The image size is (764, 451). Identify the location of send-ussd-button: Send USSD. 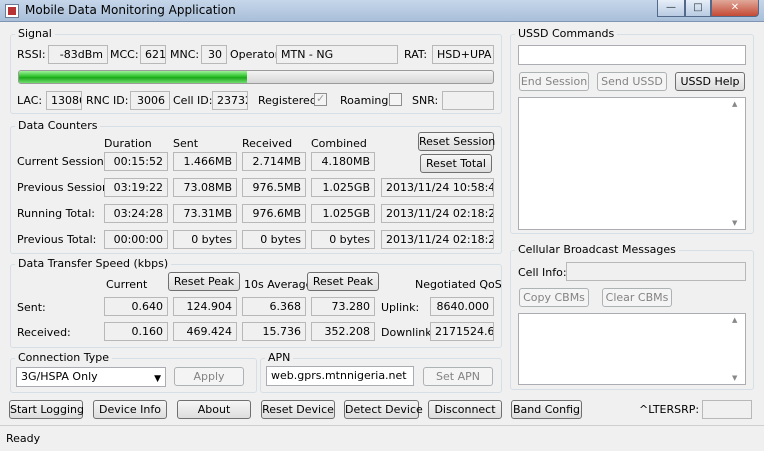
(632, 81).